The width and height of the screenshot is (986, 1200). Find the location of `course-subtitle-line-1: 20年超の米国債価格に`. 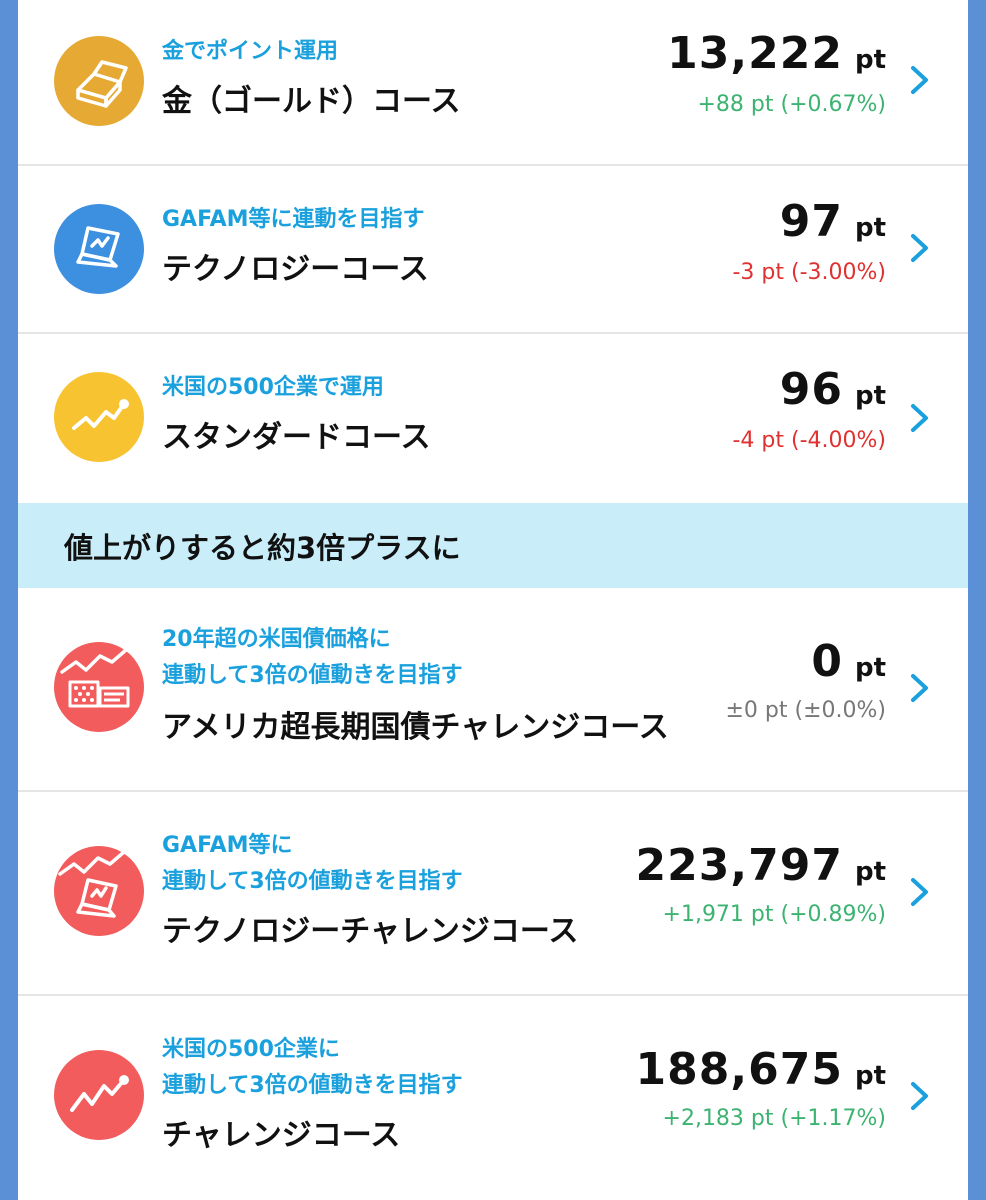

course-subtitle-line-1: 20年超の米国債価格に is located at coordinates (276, 639).